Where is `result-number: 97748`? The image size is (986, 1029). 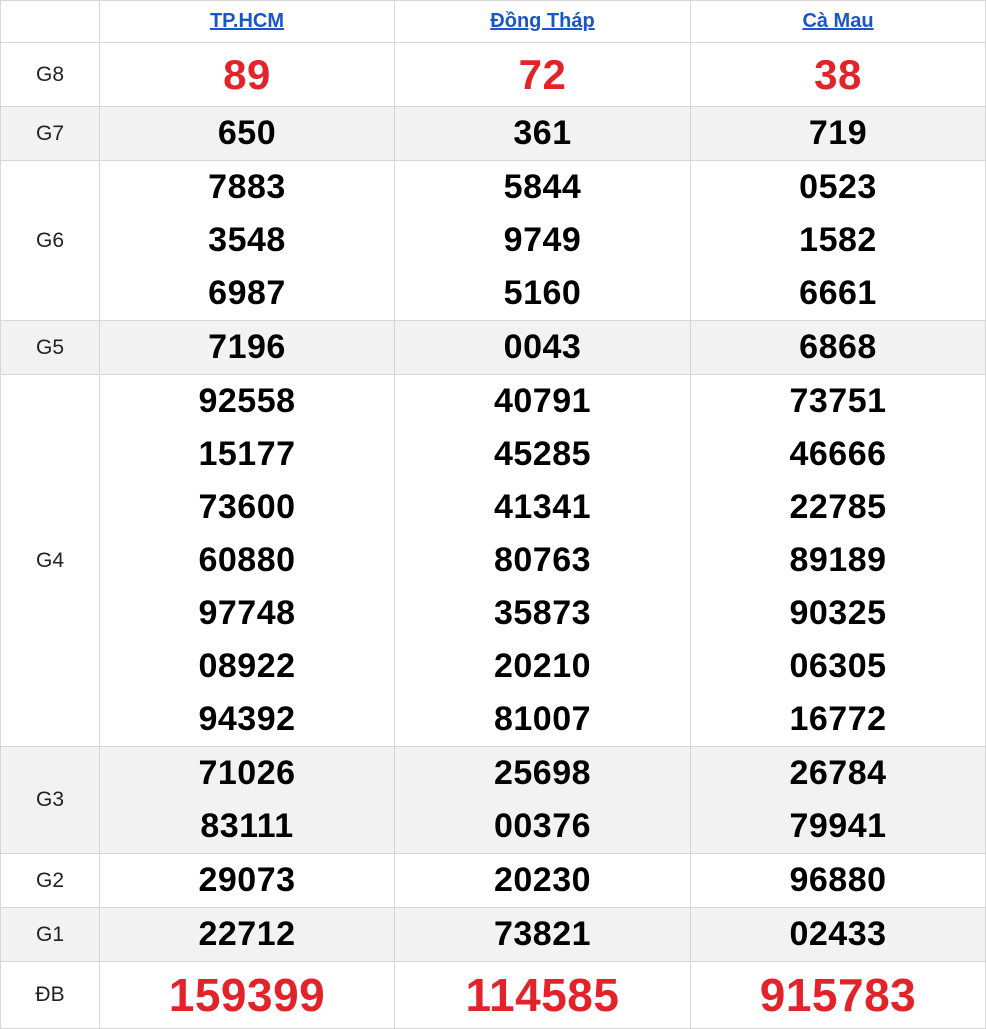 result-number: 97748 is located at coordinates (247, 613).